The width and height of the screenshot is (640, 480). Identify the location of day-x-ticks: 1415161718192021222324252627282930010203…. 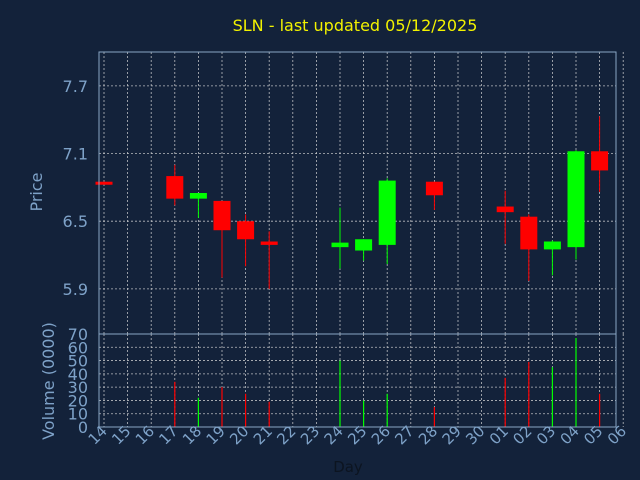
(357, 435).